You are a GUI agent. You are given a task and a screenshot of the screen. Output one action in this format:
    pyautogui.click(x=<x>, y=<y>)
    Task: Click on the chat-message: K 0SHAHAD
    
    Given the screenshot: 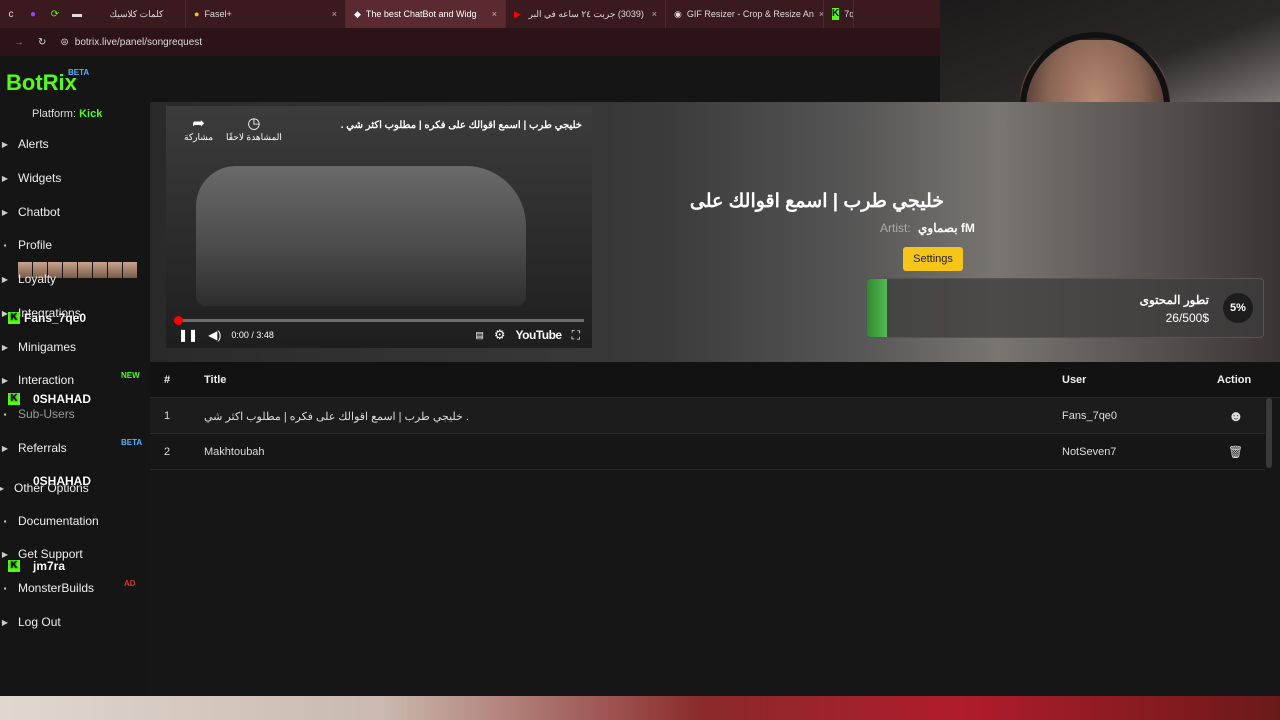 What is the action you would take?
    pyautogui.click(x=49, y=399)
    